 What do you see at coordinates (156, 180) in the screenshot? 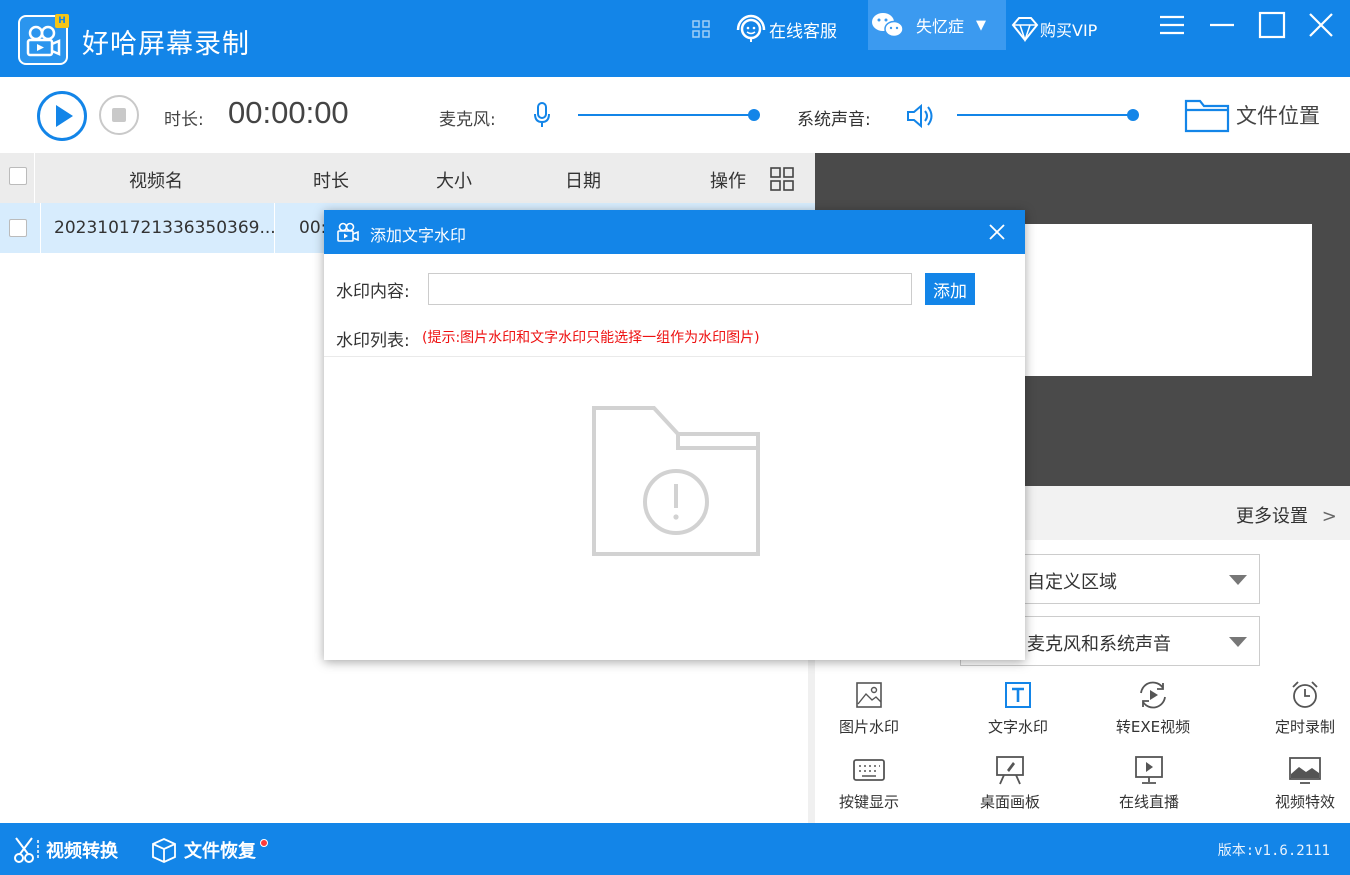
I see `header-video-name: 视频名` at bounding box center [156, 180].